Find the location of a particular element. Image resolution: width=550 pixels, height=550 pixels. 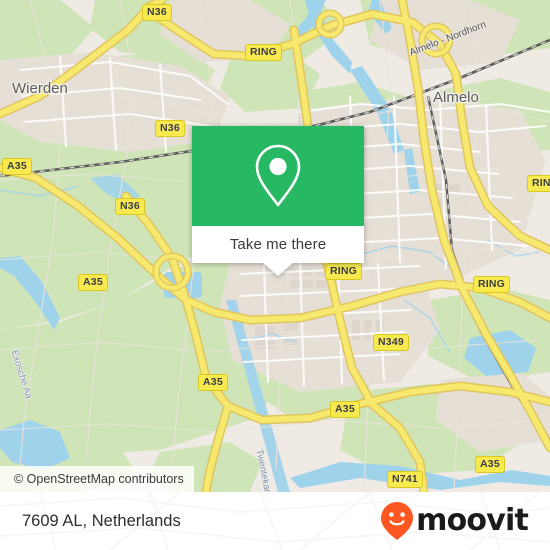

osm-attribution: © OpenStreetMap contributors is located at coordinates (97, 479).